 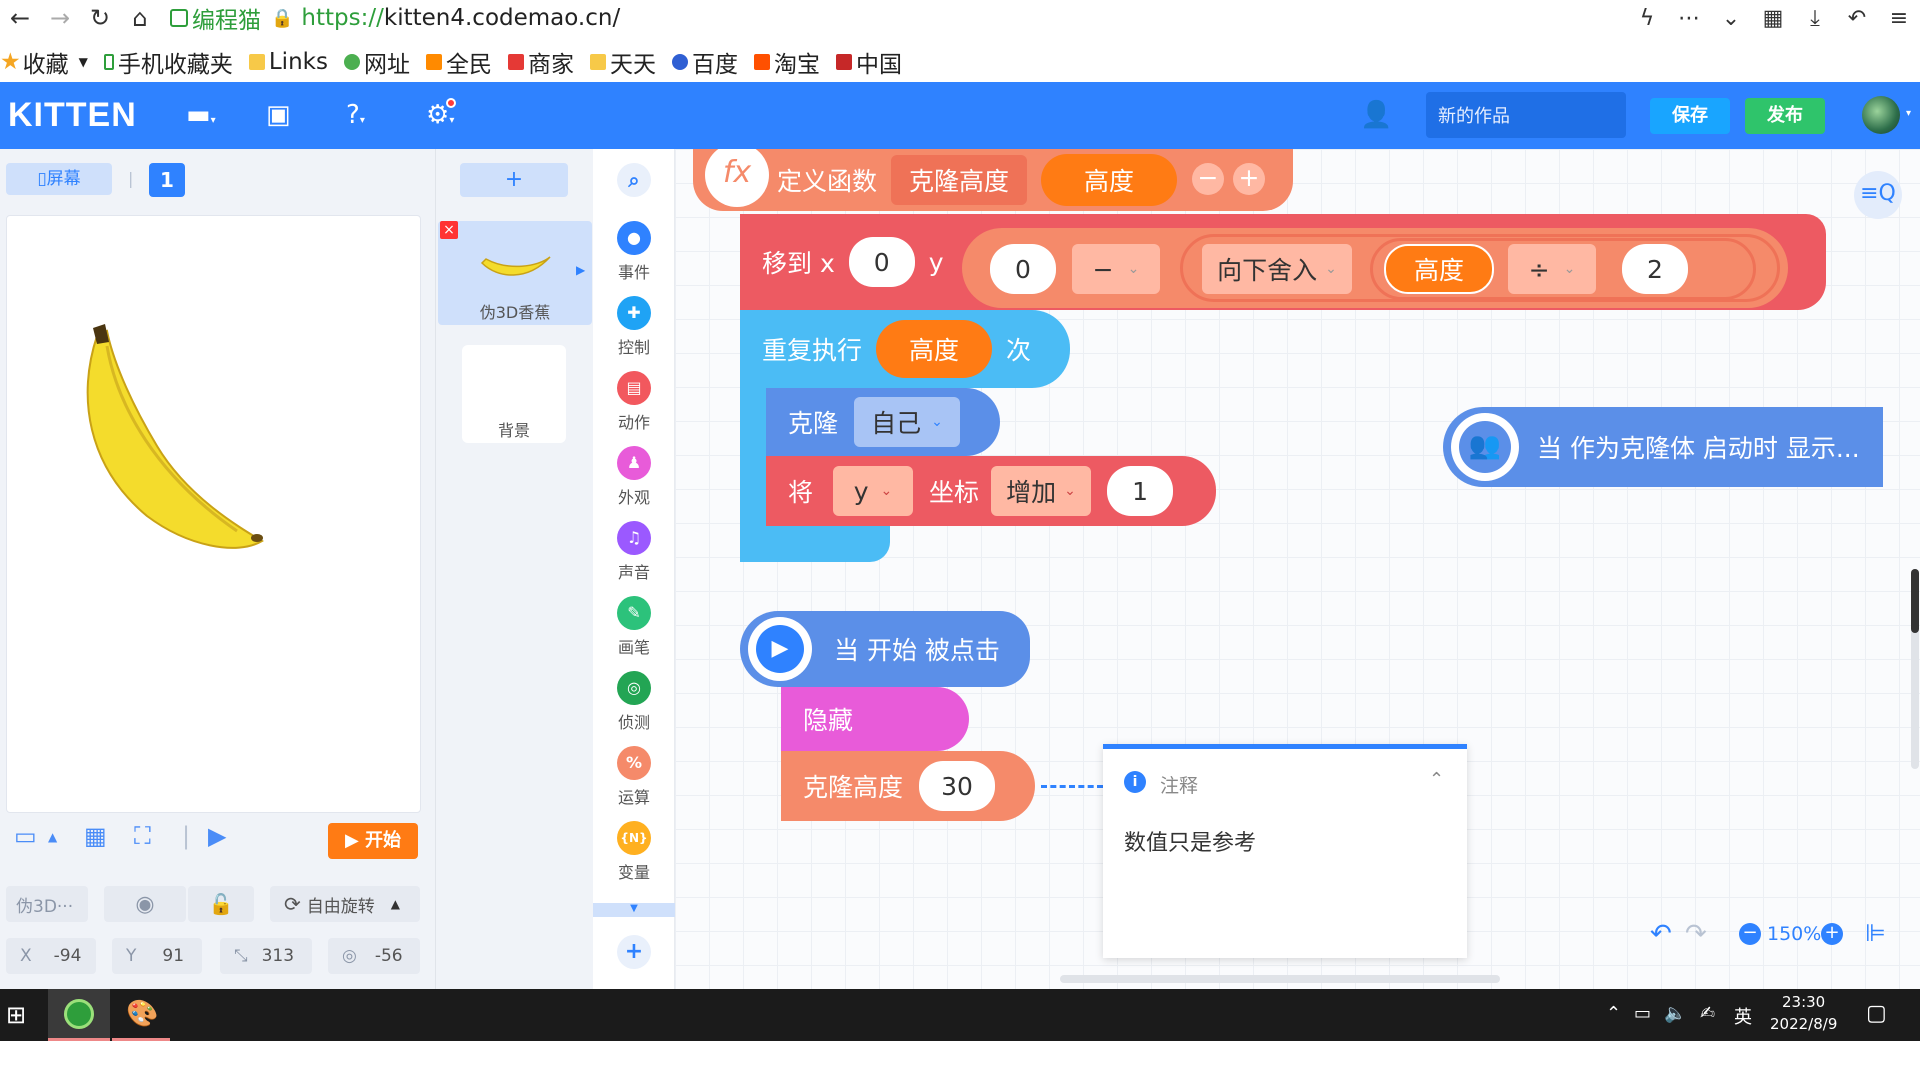 I want to click on ime-indicator: 英, so click(x=1743, y=1016).